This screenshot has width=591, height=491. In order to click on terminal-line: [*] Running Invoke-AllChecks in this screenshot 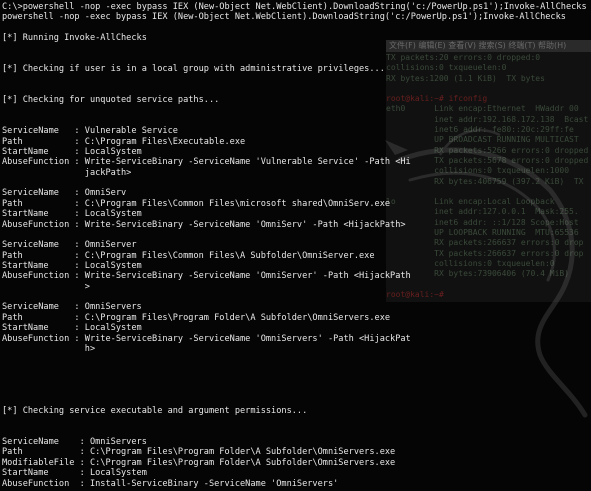, I will do `click(74, 38)`.